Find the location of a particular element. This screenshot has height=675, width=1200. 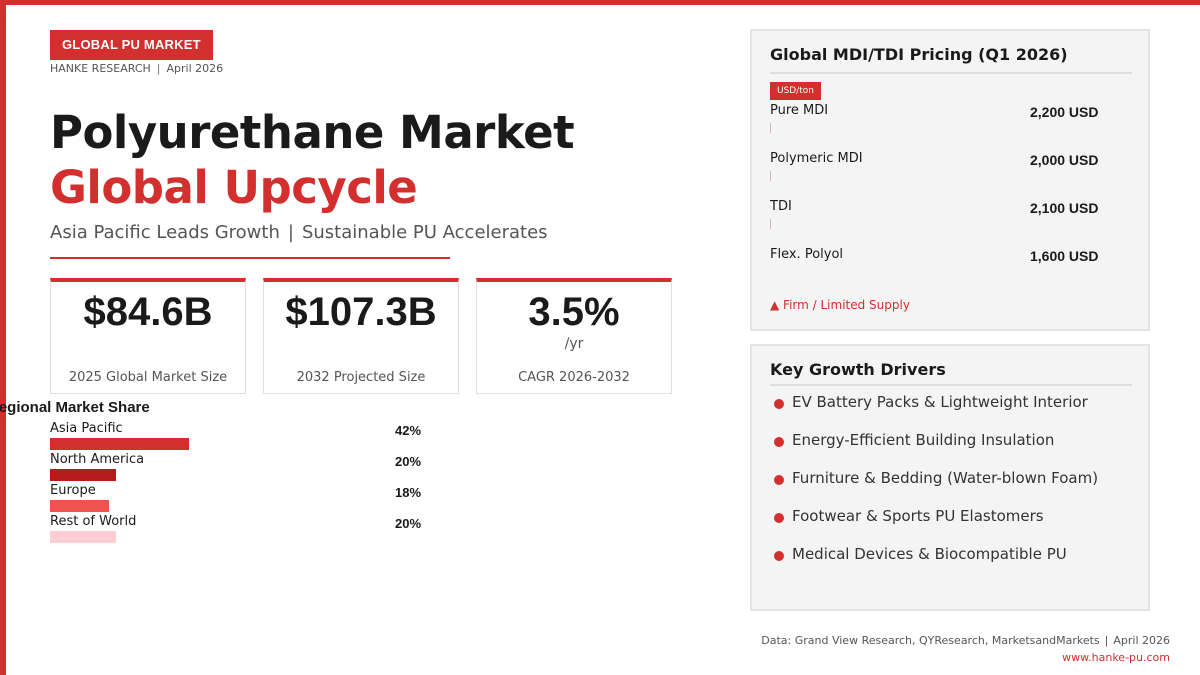

kpi-card-cagr: 3.5% /yr CAGR 2026-2032 is located at coordinates (574, 336).